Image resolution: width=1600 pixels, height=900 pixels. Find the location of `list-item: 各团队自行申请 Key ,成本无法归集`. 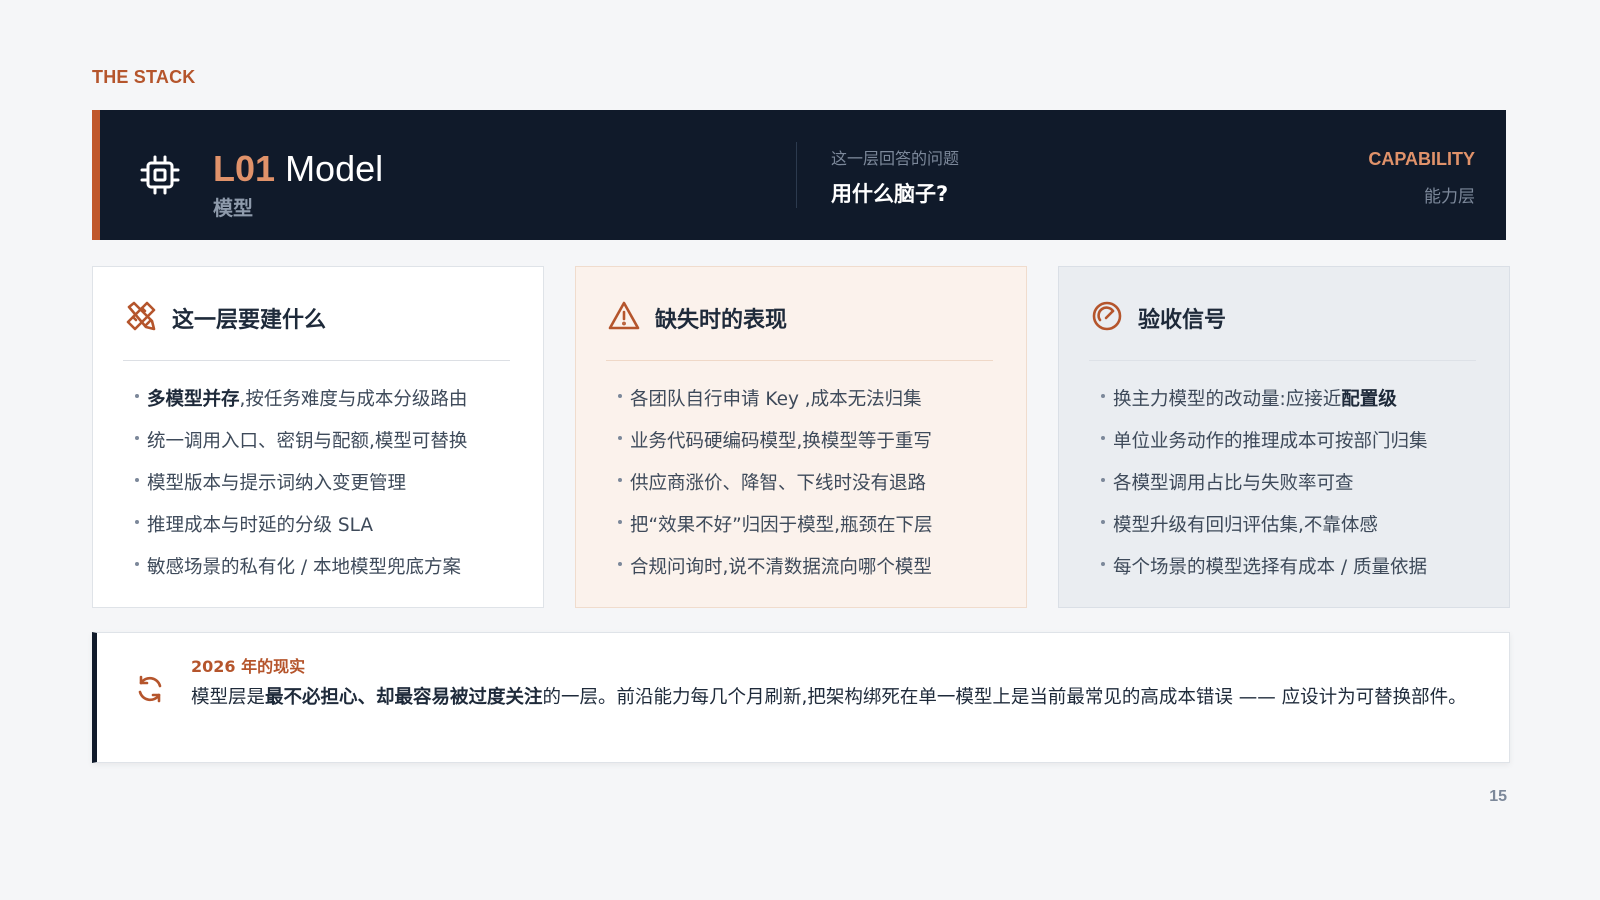

list-item: 各团队自行申请 Key ,成本无法归集 is located at coordinates (775, 400).